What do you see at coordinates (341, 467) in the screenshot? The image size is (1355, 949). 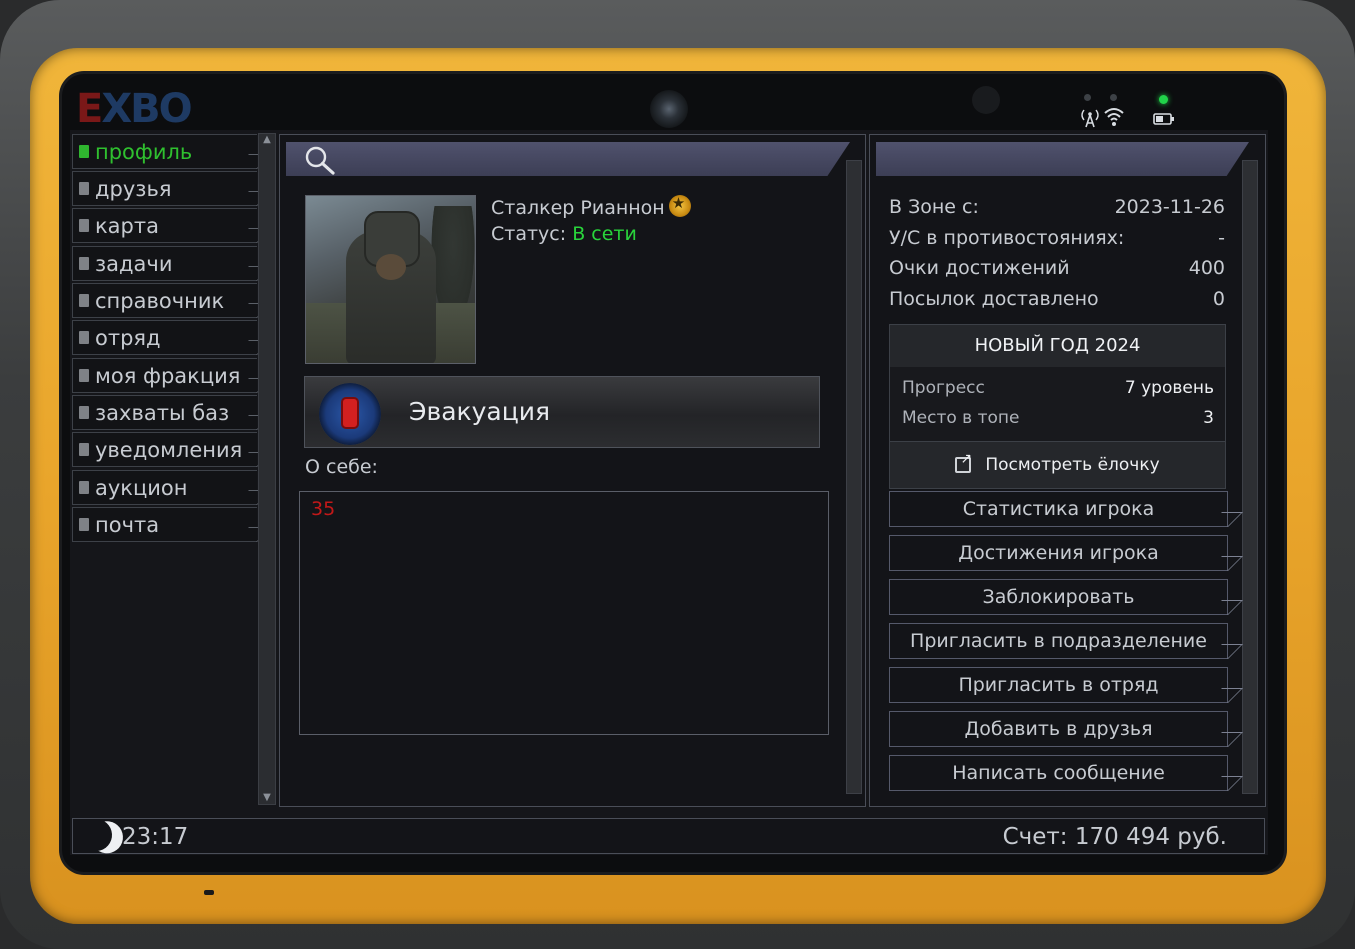 I see `about-label: О себе:` at bounding box center [341, 467].